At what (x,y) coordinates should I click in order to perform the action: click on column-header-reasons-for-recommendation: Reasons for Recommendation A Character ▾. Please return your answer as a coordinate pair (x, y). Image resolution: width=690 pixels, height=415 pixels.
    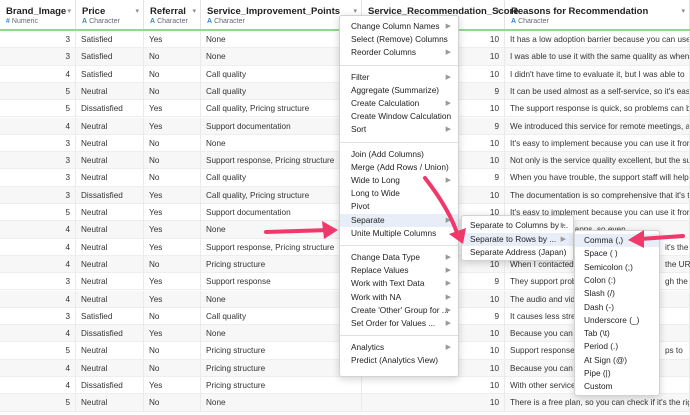
    Looking at the image, I should click on (597, 14).